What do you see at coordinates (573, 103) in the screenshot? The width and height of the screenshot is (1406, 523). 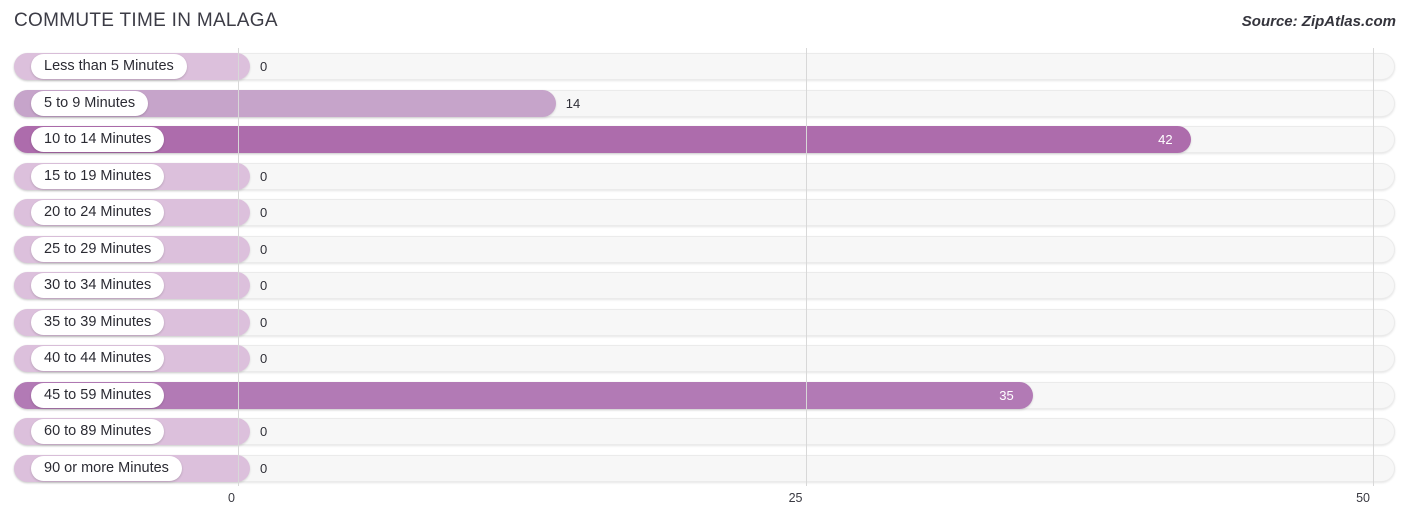 I see `bar-value-label: 14` at bounding box center [573, 103].